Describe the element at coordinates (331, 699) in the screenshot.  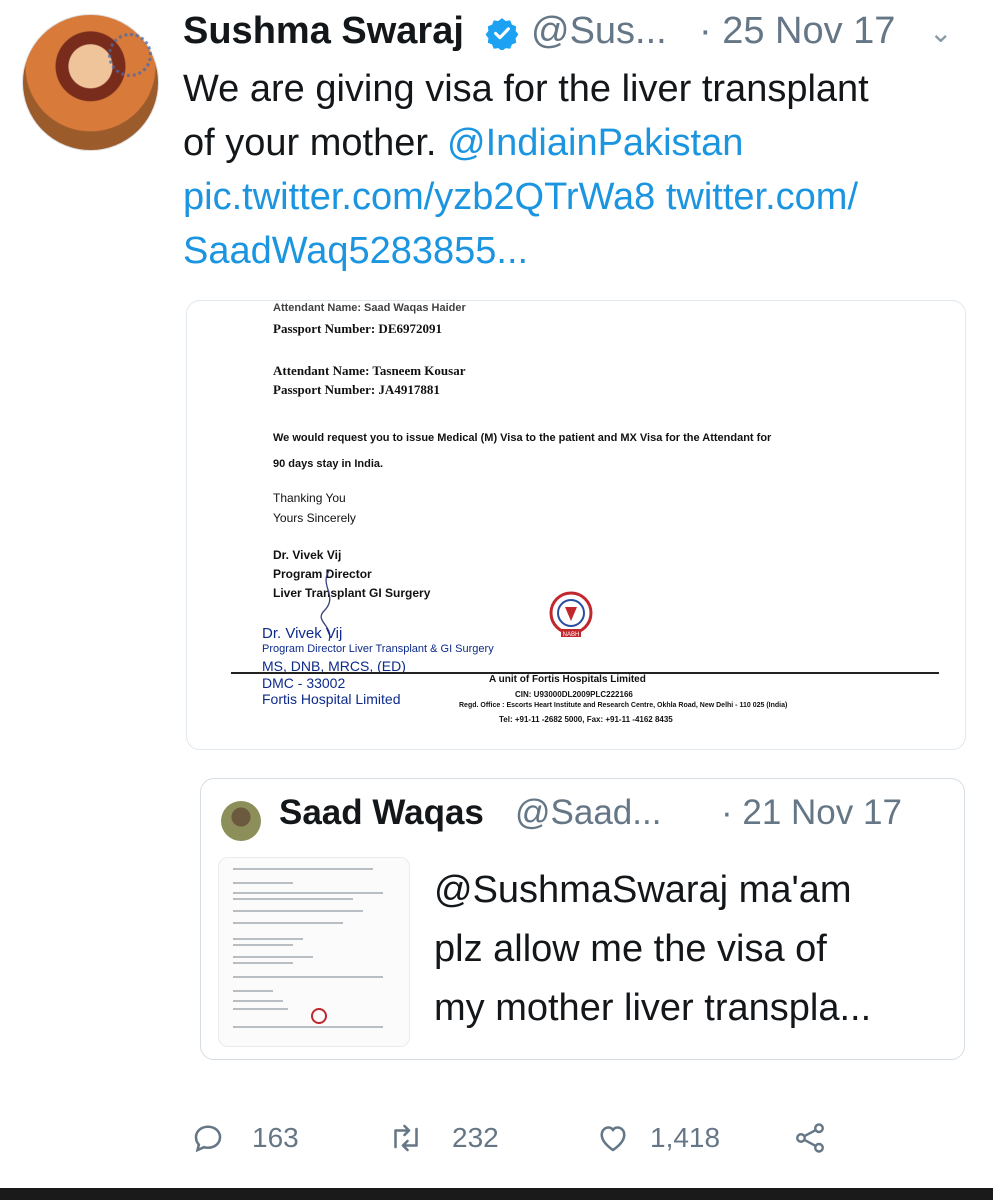
I see `stamp-hospital: Fortis Hospital Limited` at that location.